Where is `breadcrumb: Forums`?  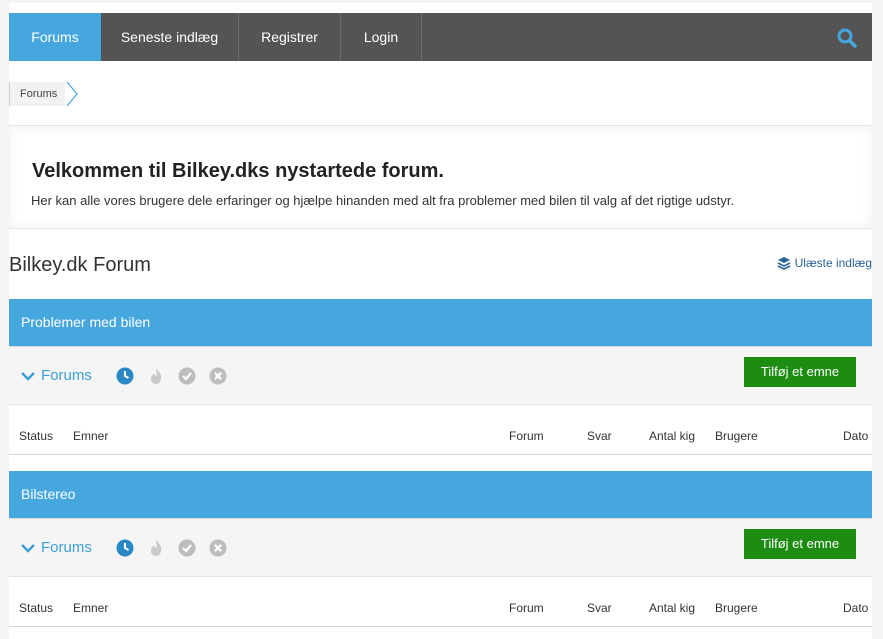 breadcrumb: Forums is located at coordinates (44, 94).